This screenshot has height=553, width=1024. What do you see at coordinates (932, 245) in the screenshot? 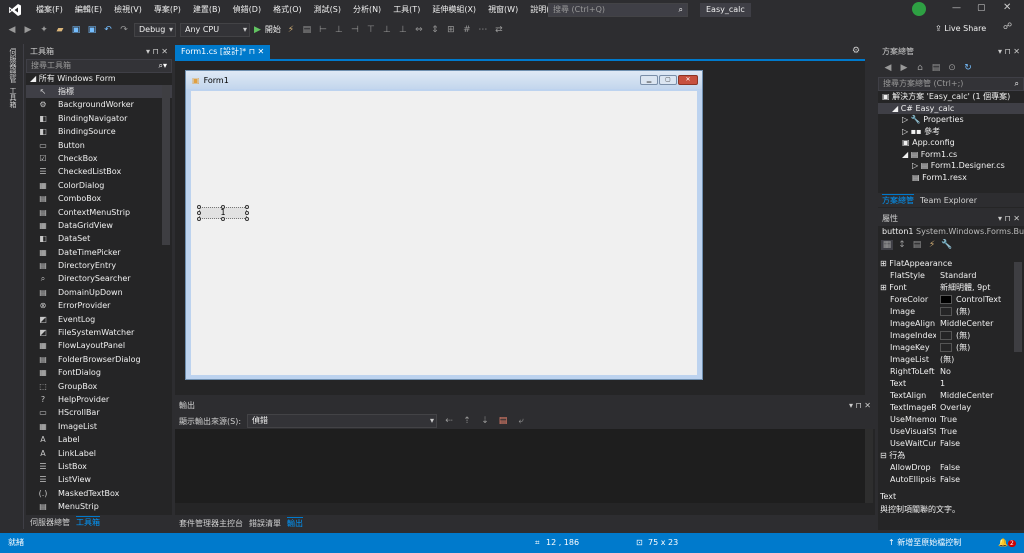
I see `events-icon: ⚡` at bounding box center [932, 245].